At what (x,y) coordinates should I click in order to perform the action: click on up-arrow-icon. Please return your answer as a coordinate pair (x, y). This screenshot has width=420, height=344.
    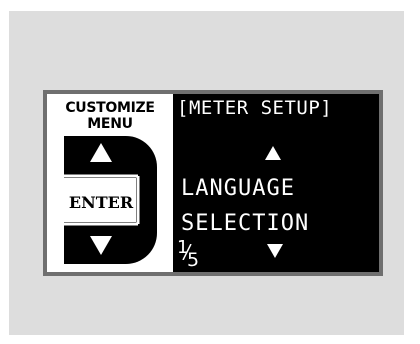
    Looking at the image, I should click on (273, 153).